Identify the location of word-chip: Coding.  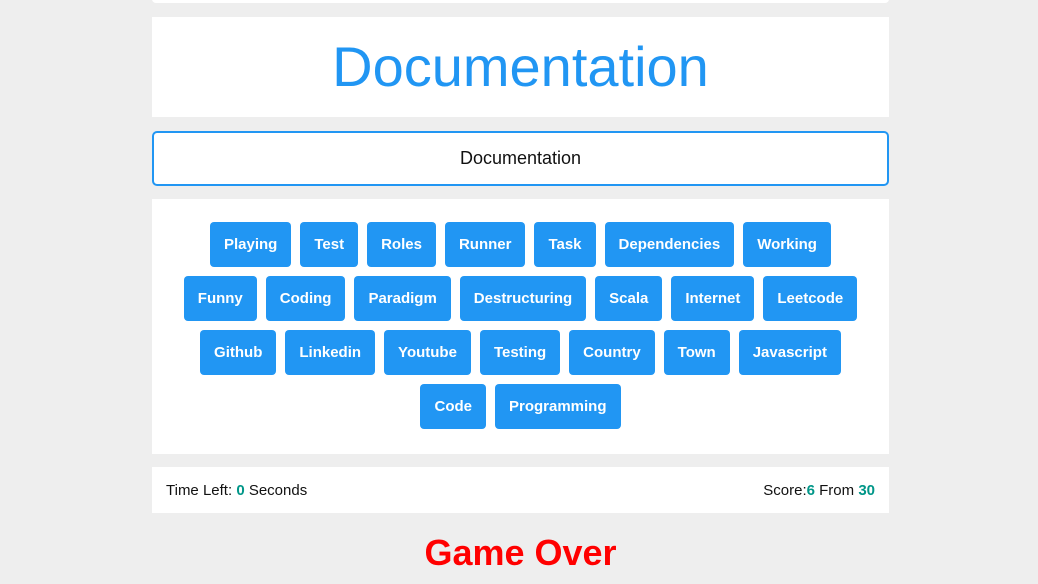
(305, 298).